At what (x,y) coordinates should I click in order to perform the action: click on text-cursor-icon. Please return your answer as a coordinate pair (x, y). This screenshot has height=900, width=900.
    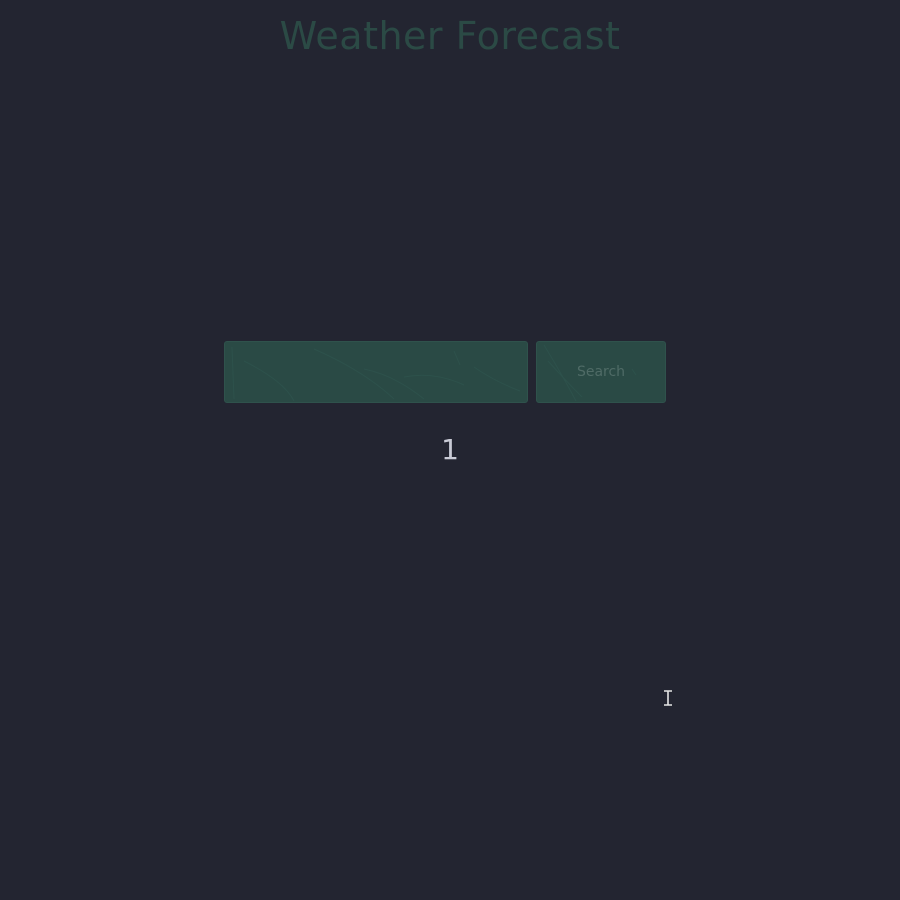
    Looking at the image, I should click on (668, 698).